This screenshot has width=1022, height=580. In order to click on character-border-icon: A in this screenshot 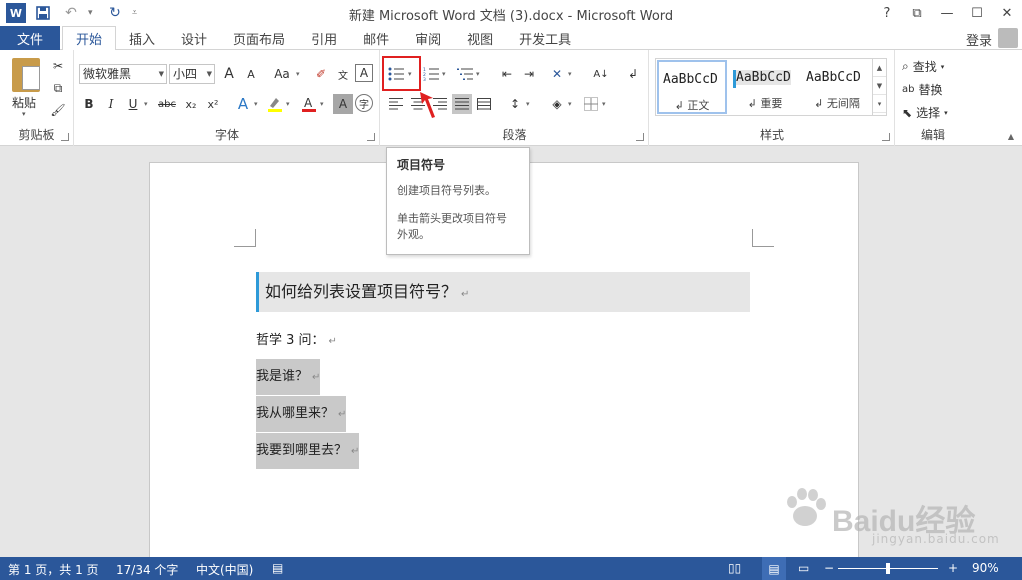, I will do `click(364, 73)`.